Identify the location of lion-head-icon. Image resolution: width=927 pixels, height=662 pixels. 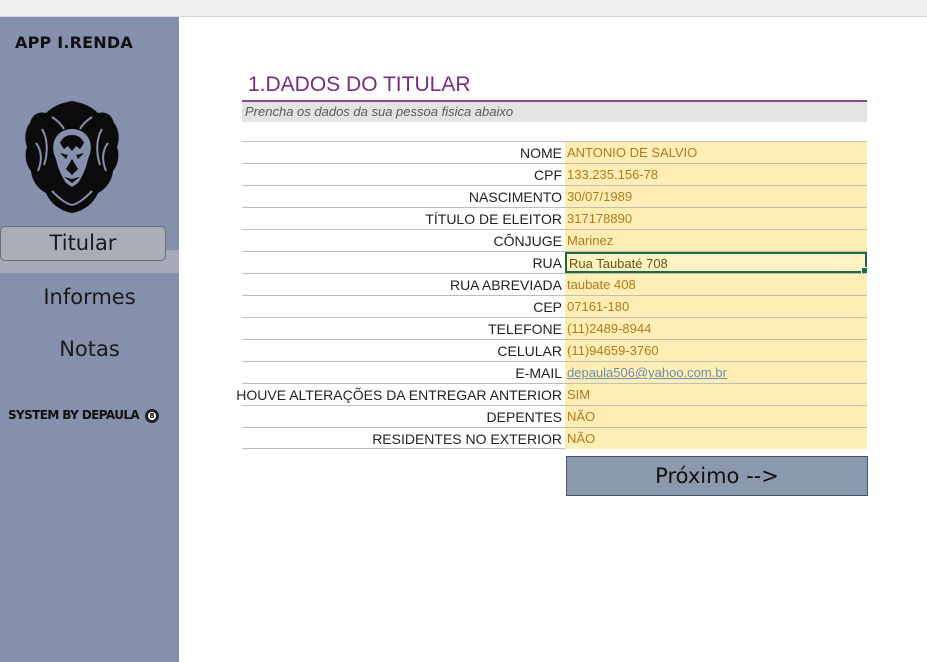
(72, 157).